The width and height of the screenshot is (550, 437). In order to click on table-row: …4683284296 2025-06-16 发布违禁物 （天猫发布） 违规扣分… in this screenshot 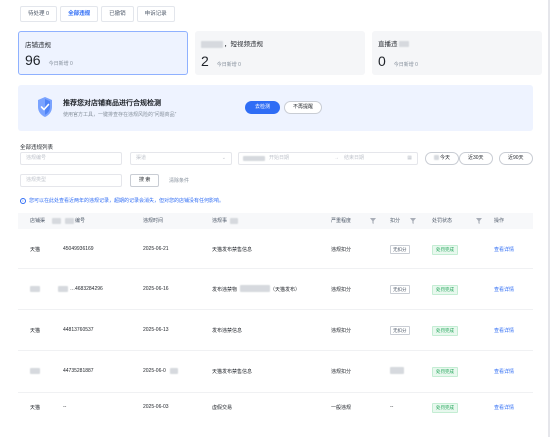, I will do `click(275, 289)`.